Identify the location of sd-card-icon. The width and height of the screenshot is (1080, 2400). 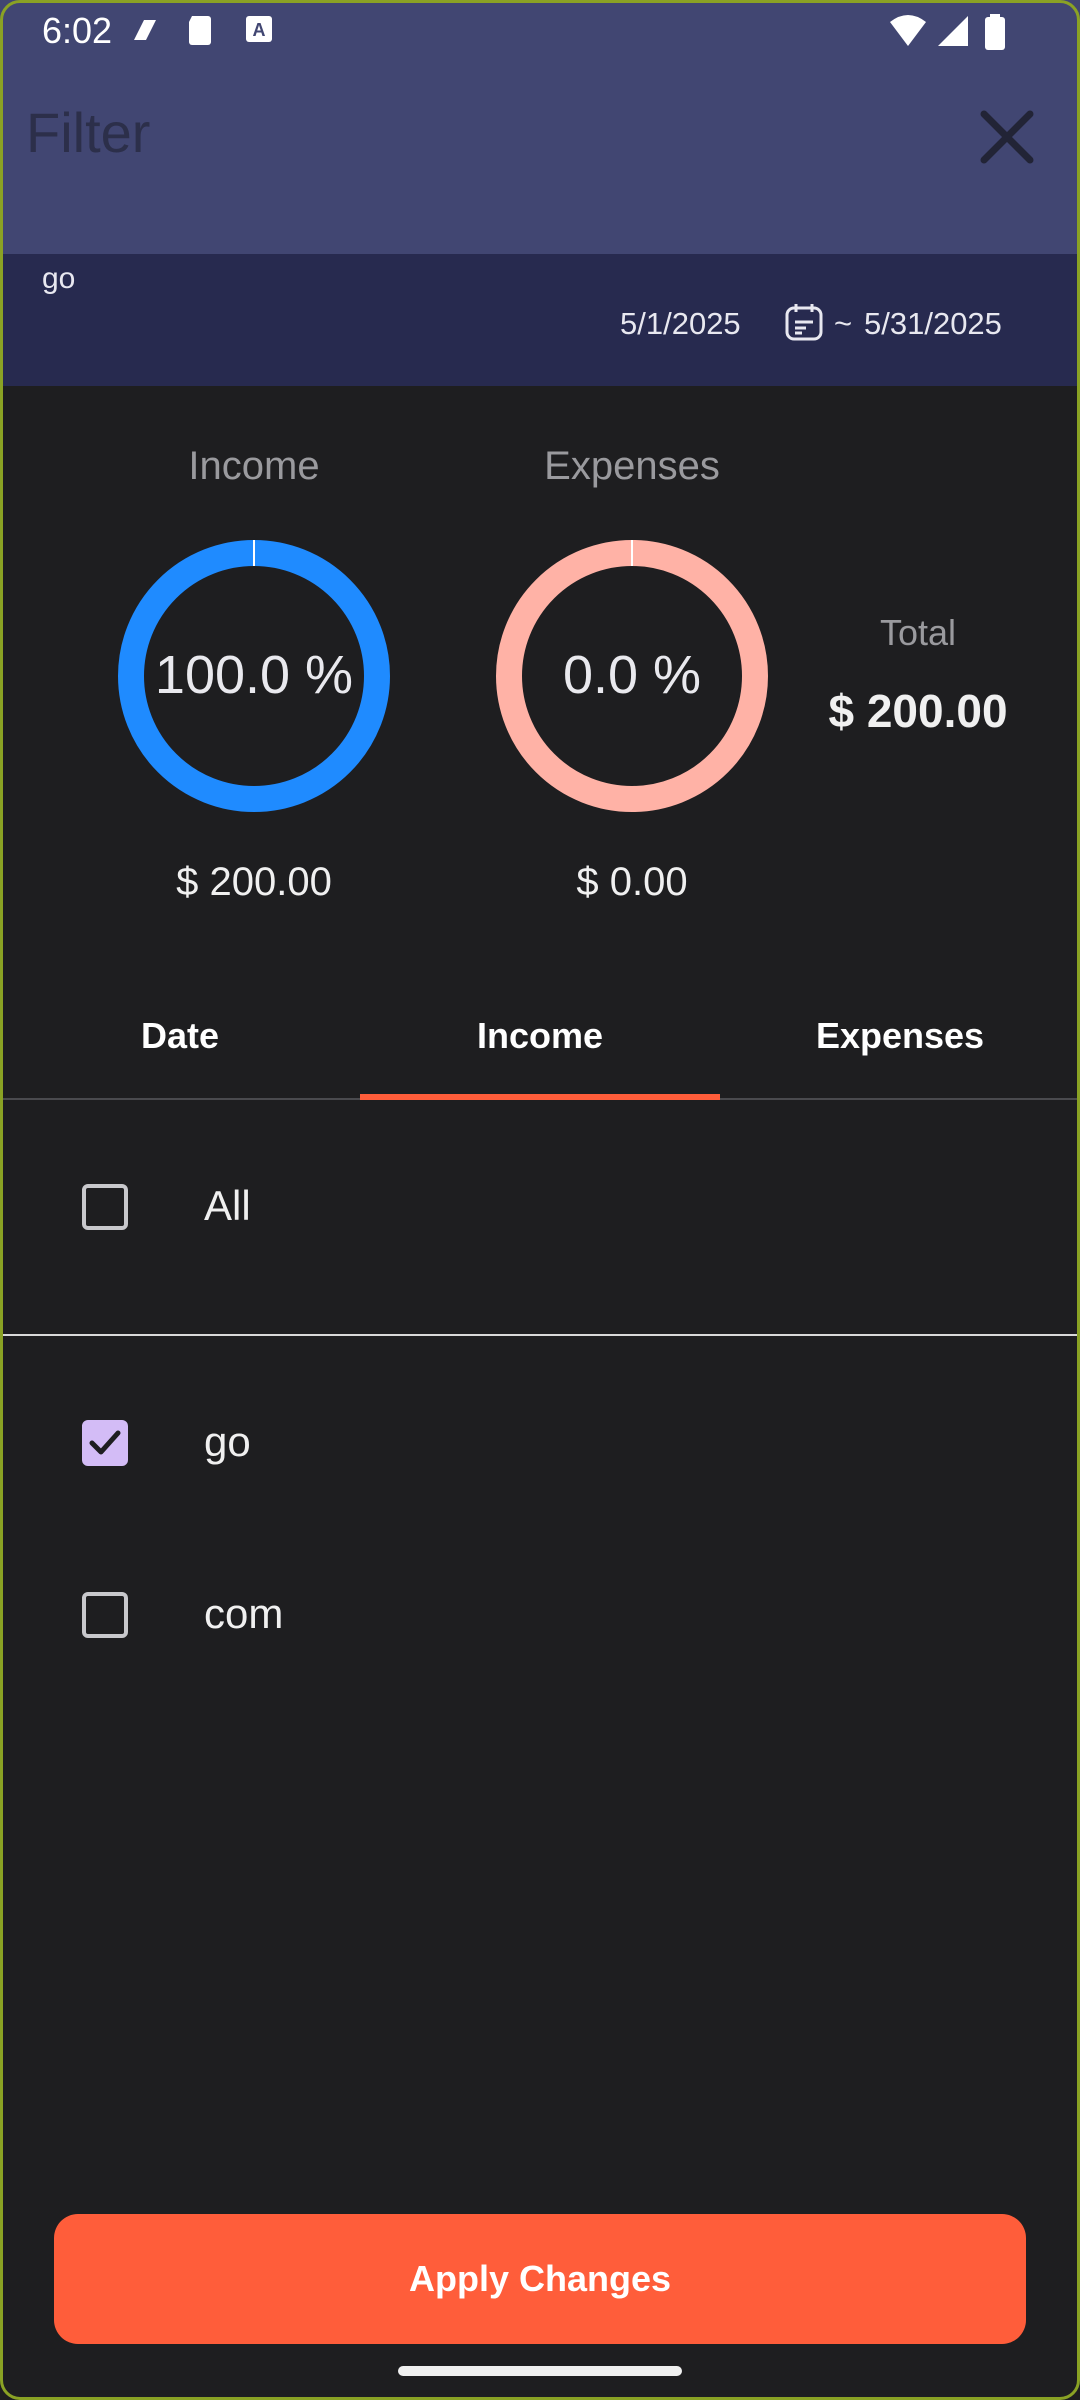
(200, 30).